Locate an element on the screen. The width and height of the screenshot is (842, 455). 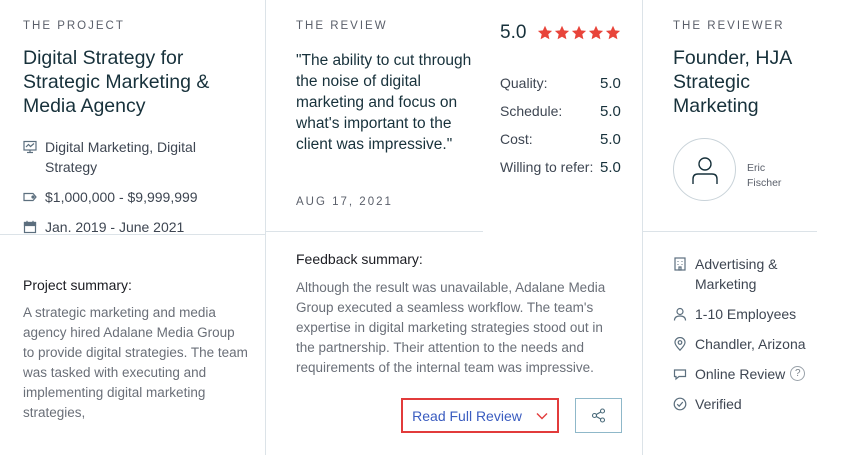
check-circle-icon is located at coordinates (680, 404).